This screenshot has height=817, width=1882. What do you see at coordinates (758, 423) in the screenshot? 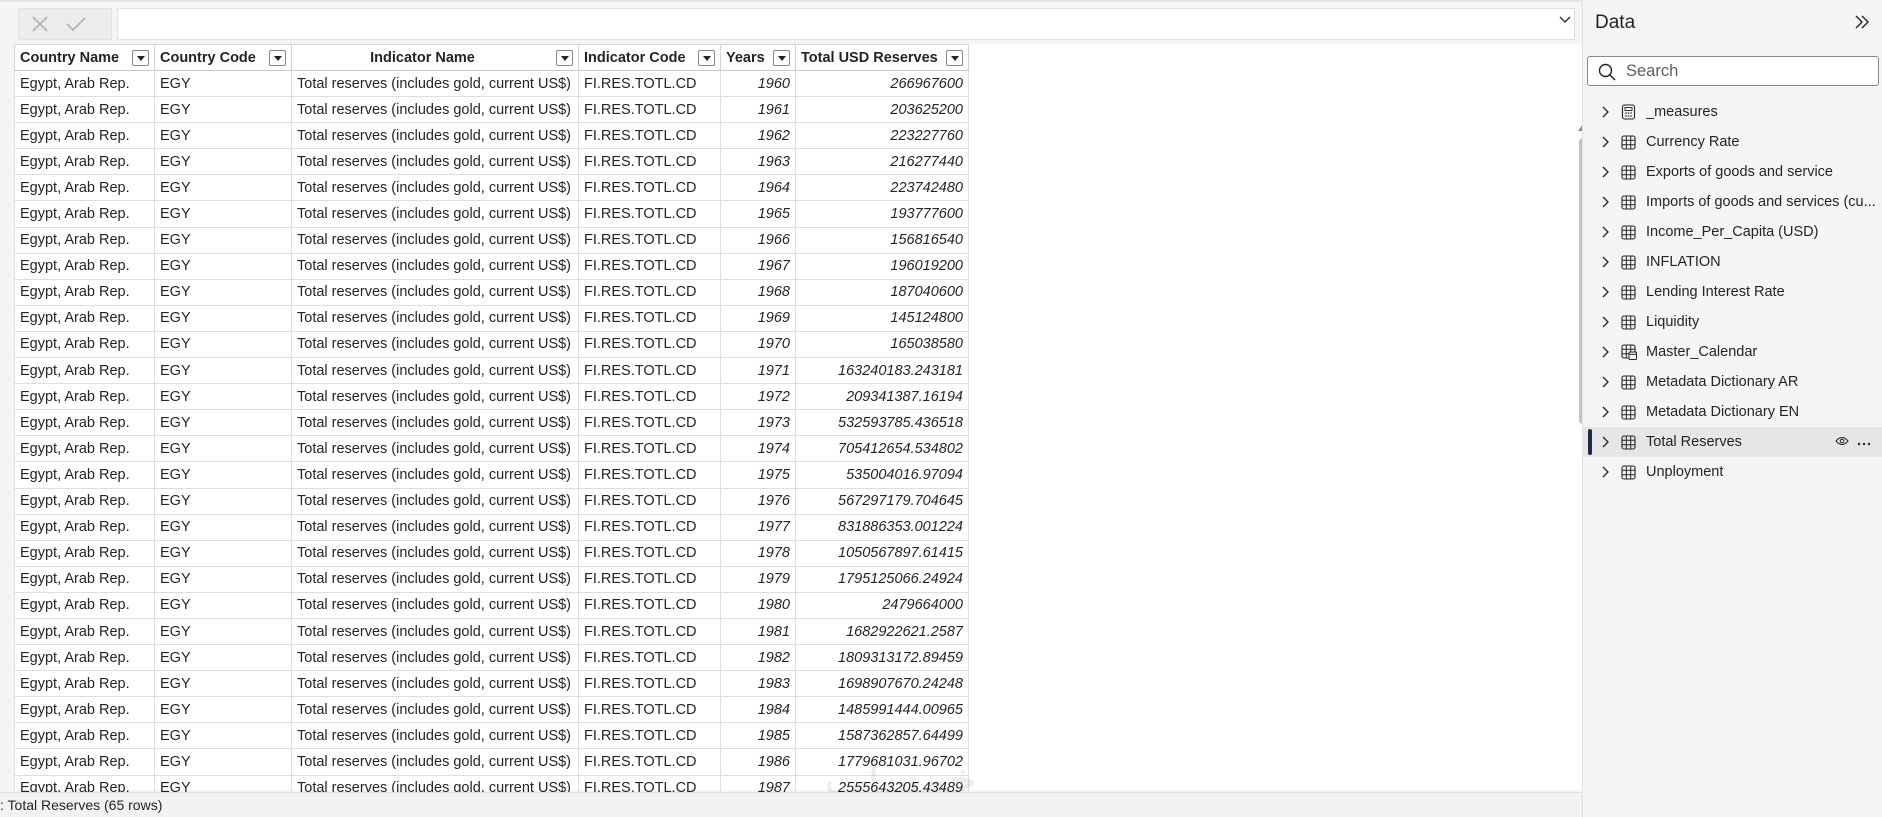
I see `cell-years: 1973` at bounding box center [758, 423].